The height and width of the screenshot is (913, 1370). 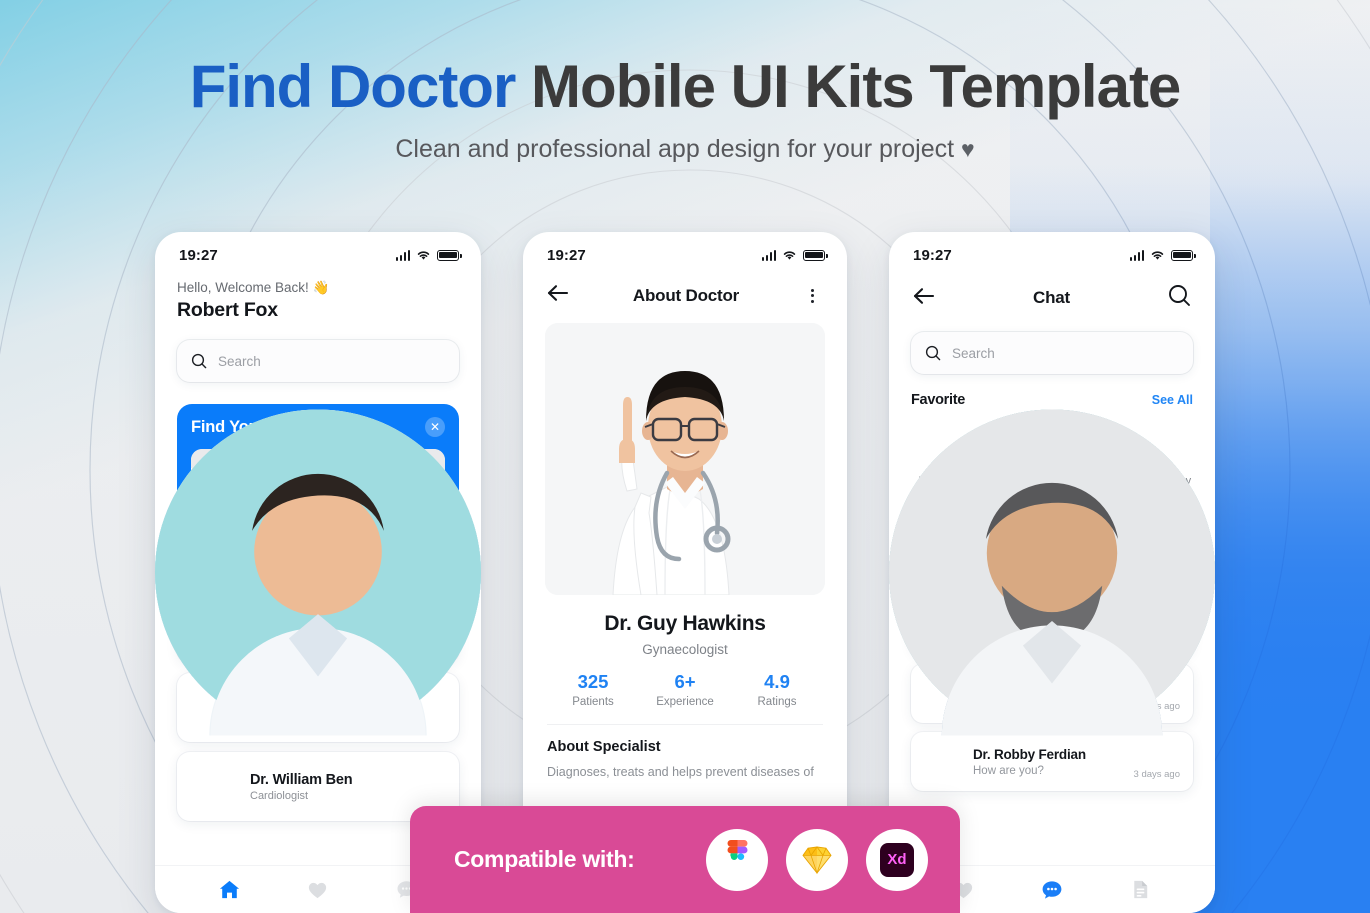 I want to click on stat-value: 6+, so click(x=685, y=681).